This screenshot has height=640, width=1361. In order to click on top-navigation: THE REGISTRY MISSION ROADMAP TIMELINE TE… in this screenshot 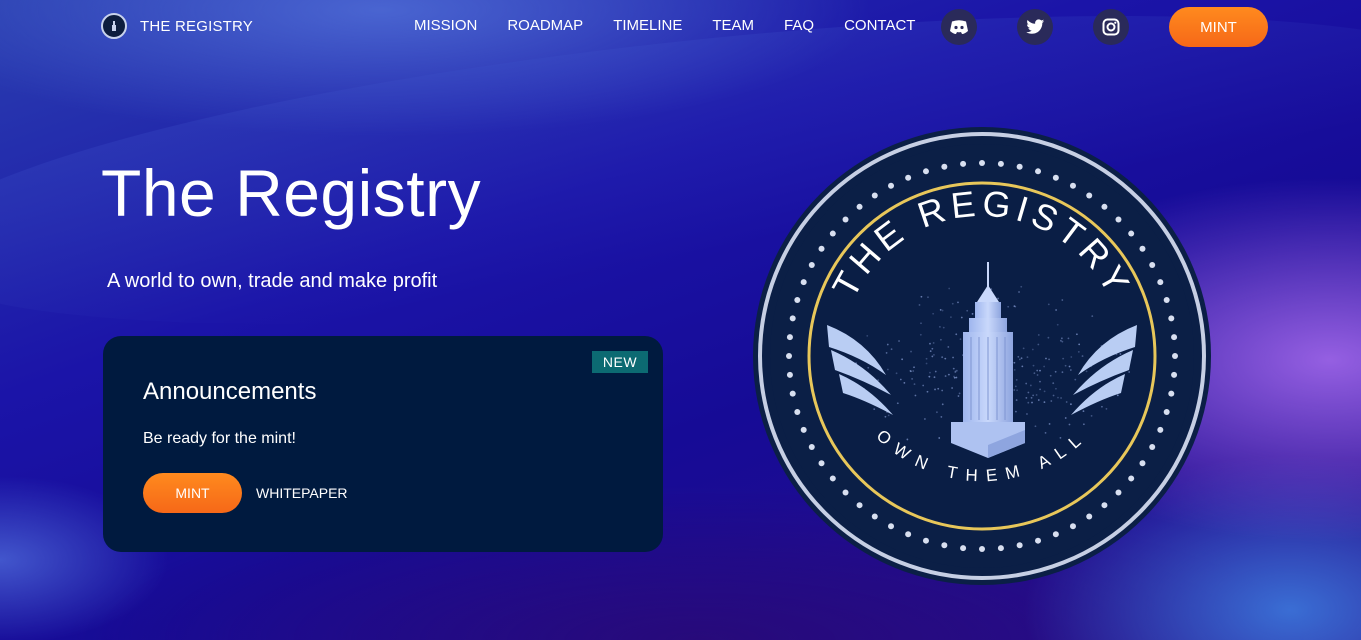, I will do `click(680, 27)`.